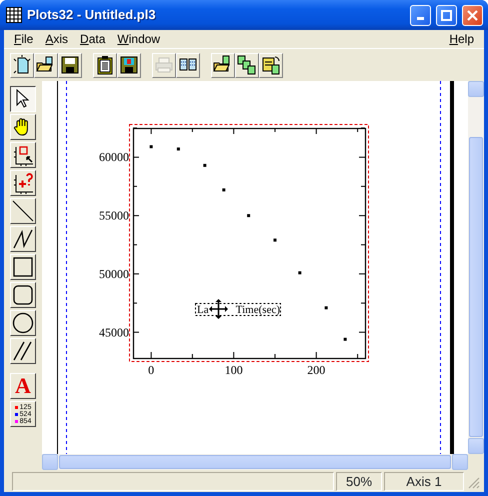 Image resolution: width=488 pixels, height=496 pixels. Describe the element at coordinates (238, 309) in the screenshot. I see `axis-title-label: La Time(sec)` at that location.